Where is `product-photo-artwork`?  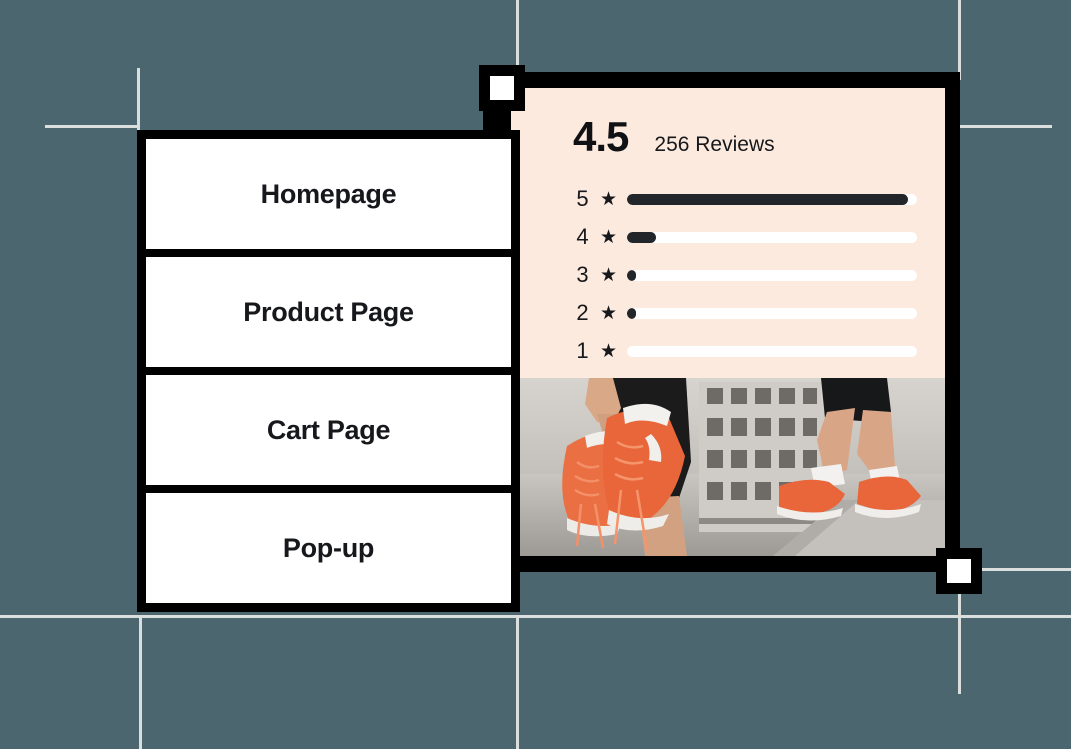
product-photo-artwork is located at coordinates (728, 467).